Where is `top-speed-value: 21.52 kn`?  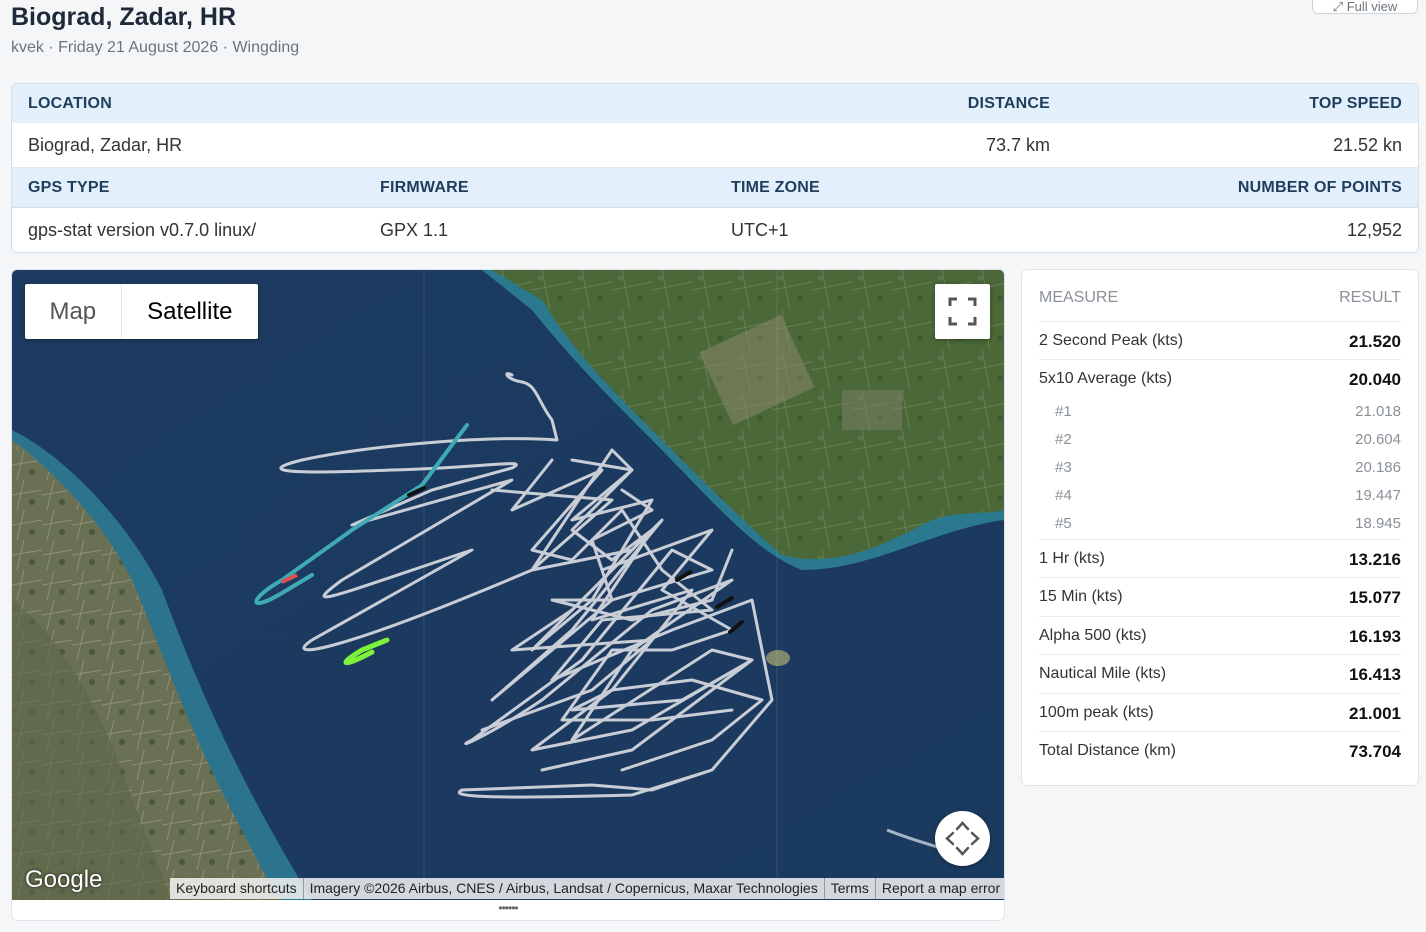 top-speed-value: 21.52 kn is located at coordinates (1367, 145).